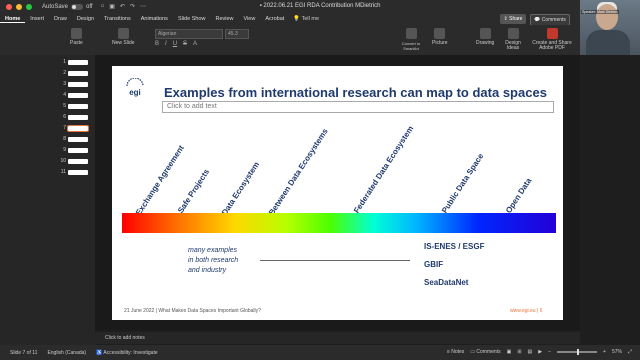 This screenshot has width=640, height=360. Describe the element at coordinates (513, 33) in the screenshot. I see `design-ideas-icon` at that location.